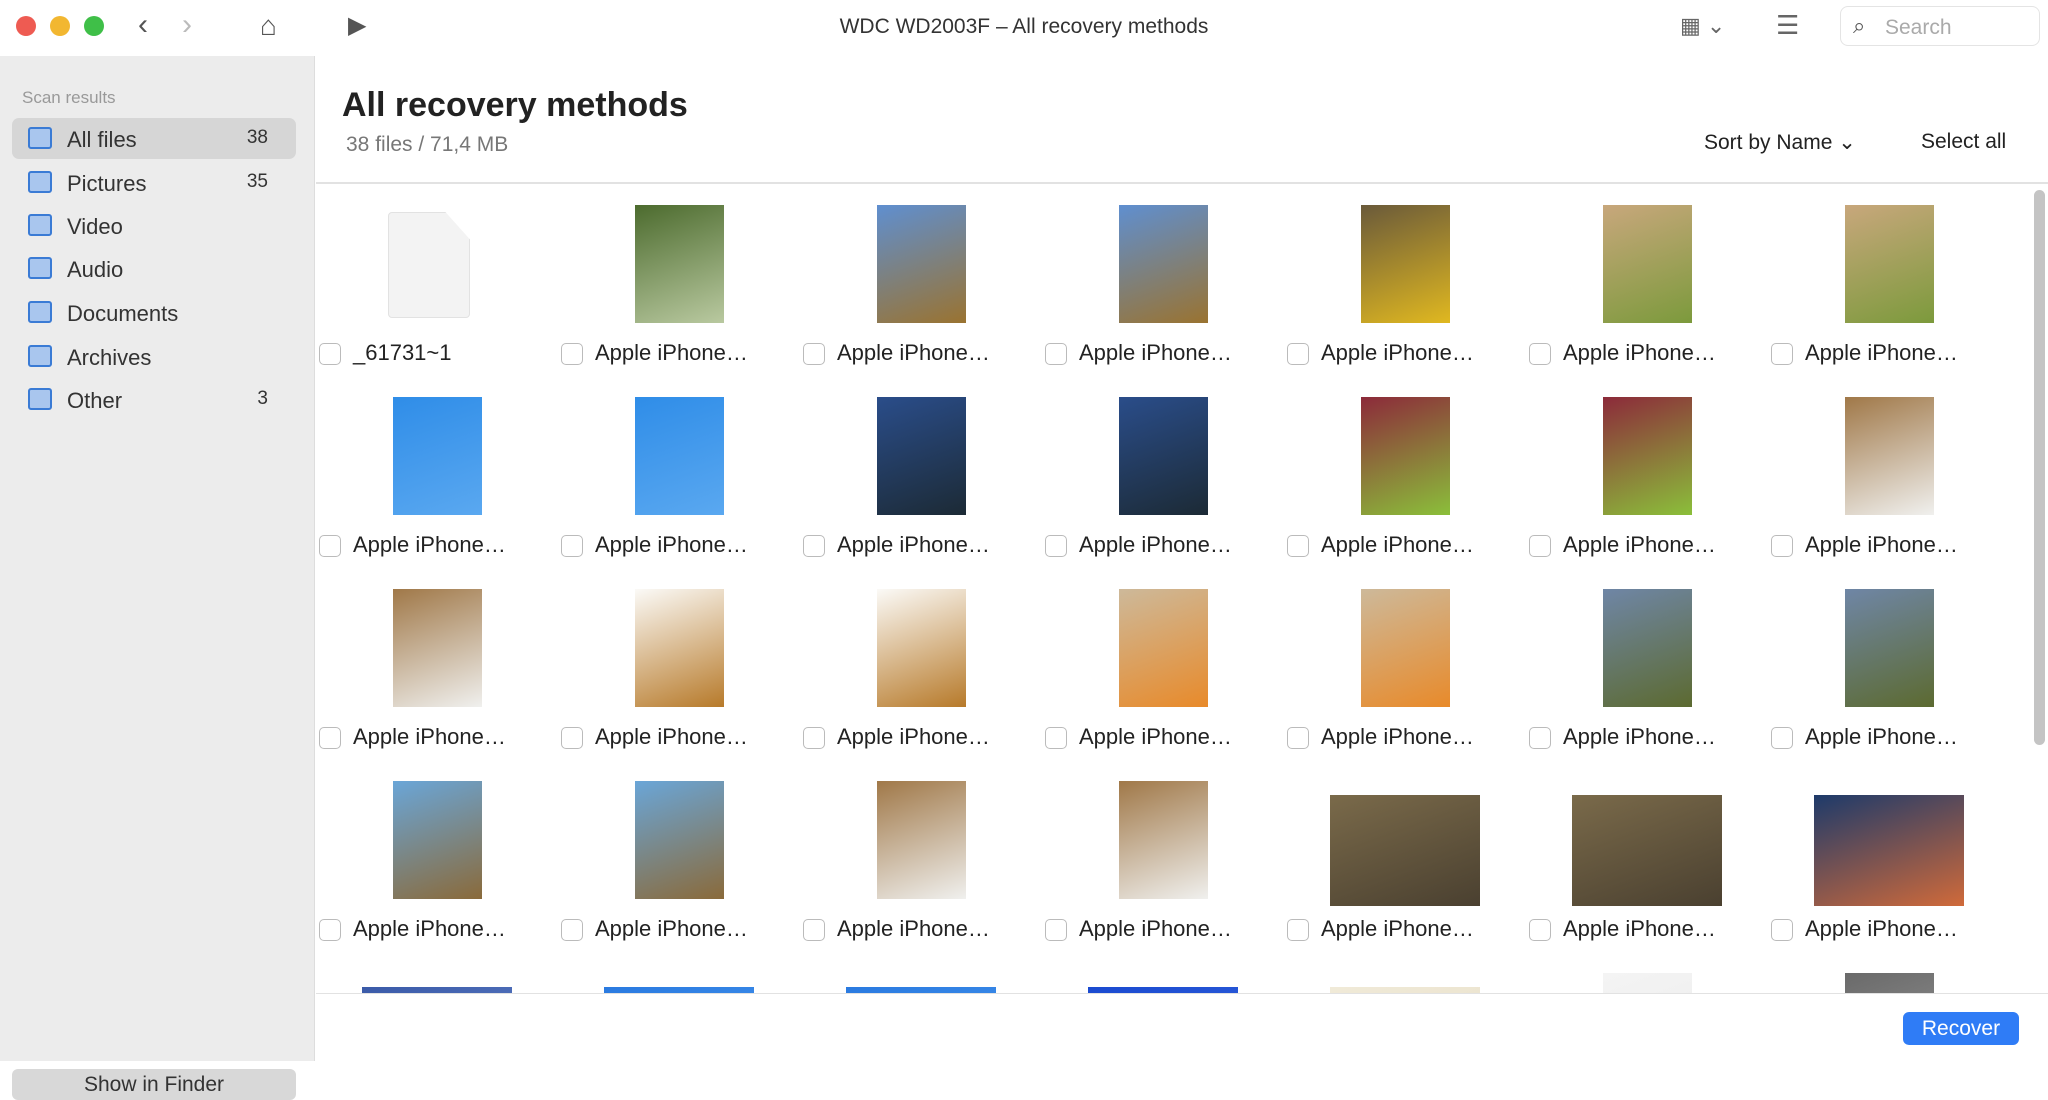 The width and height of the screenshot is (2048, 1100). What do you see at coordinates (2039, 467) in the screenshot?
I see `scrollbar` at bounding box center [2039, 467].